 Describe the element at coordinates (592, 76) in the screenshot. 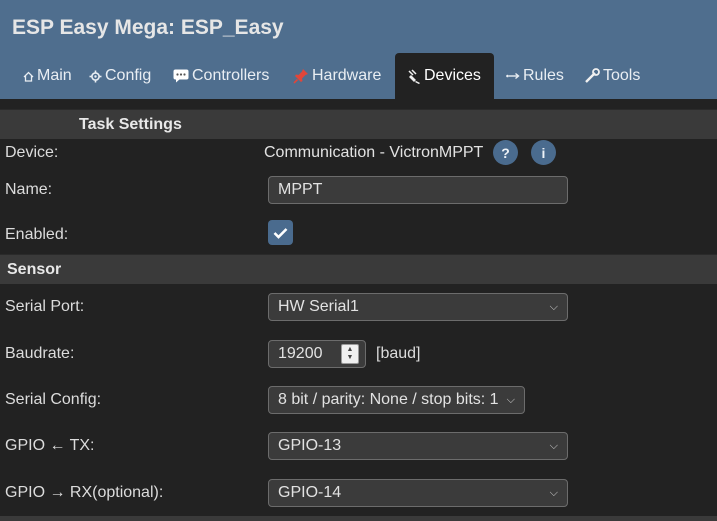

I see `wrench-icon` at that location.